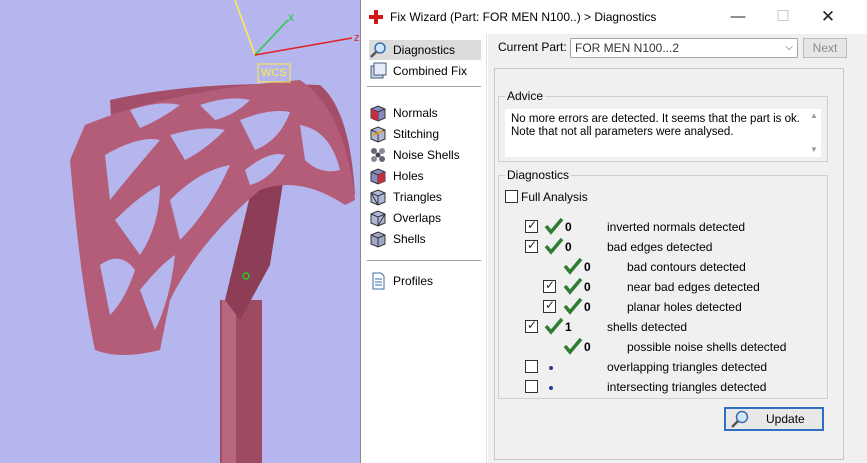  I want to click on intersecting-triangles-label: intersecting triangles detected, so click(687, 387).